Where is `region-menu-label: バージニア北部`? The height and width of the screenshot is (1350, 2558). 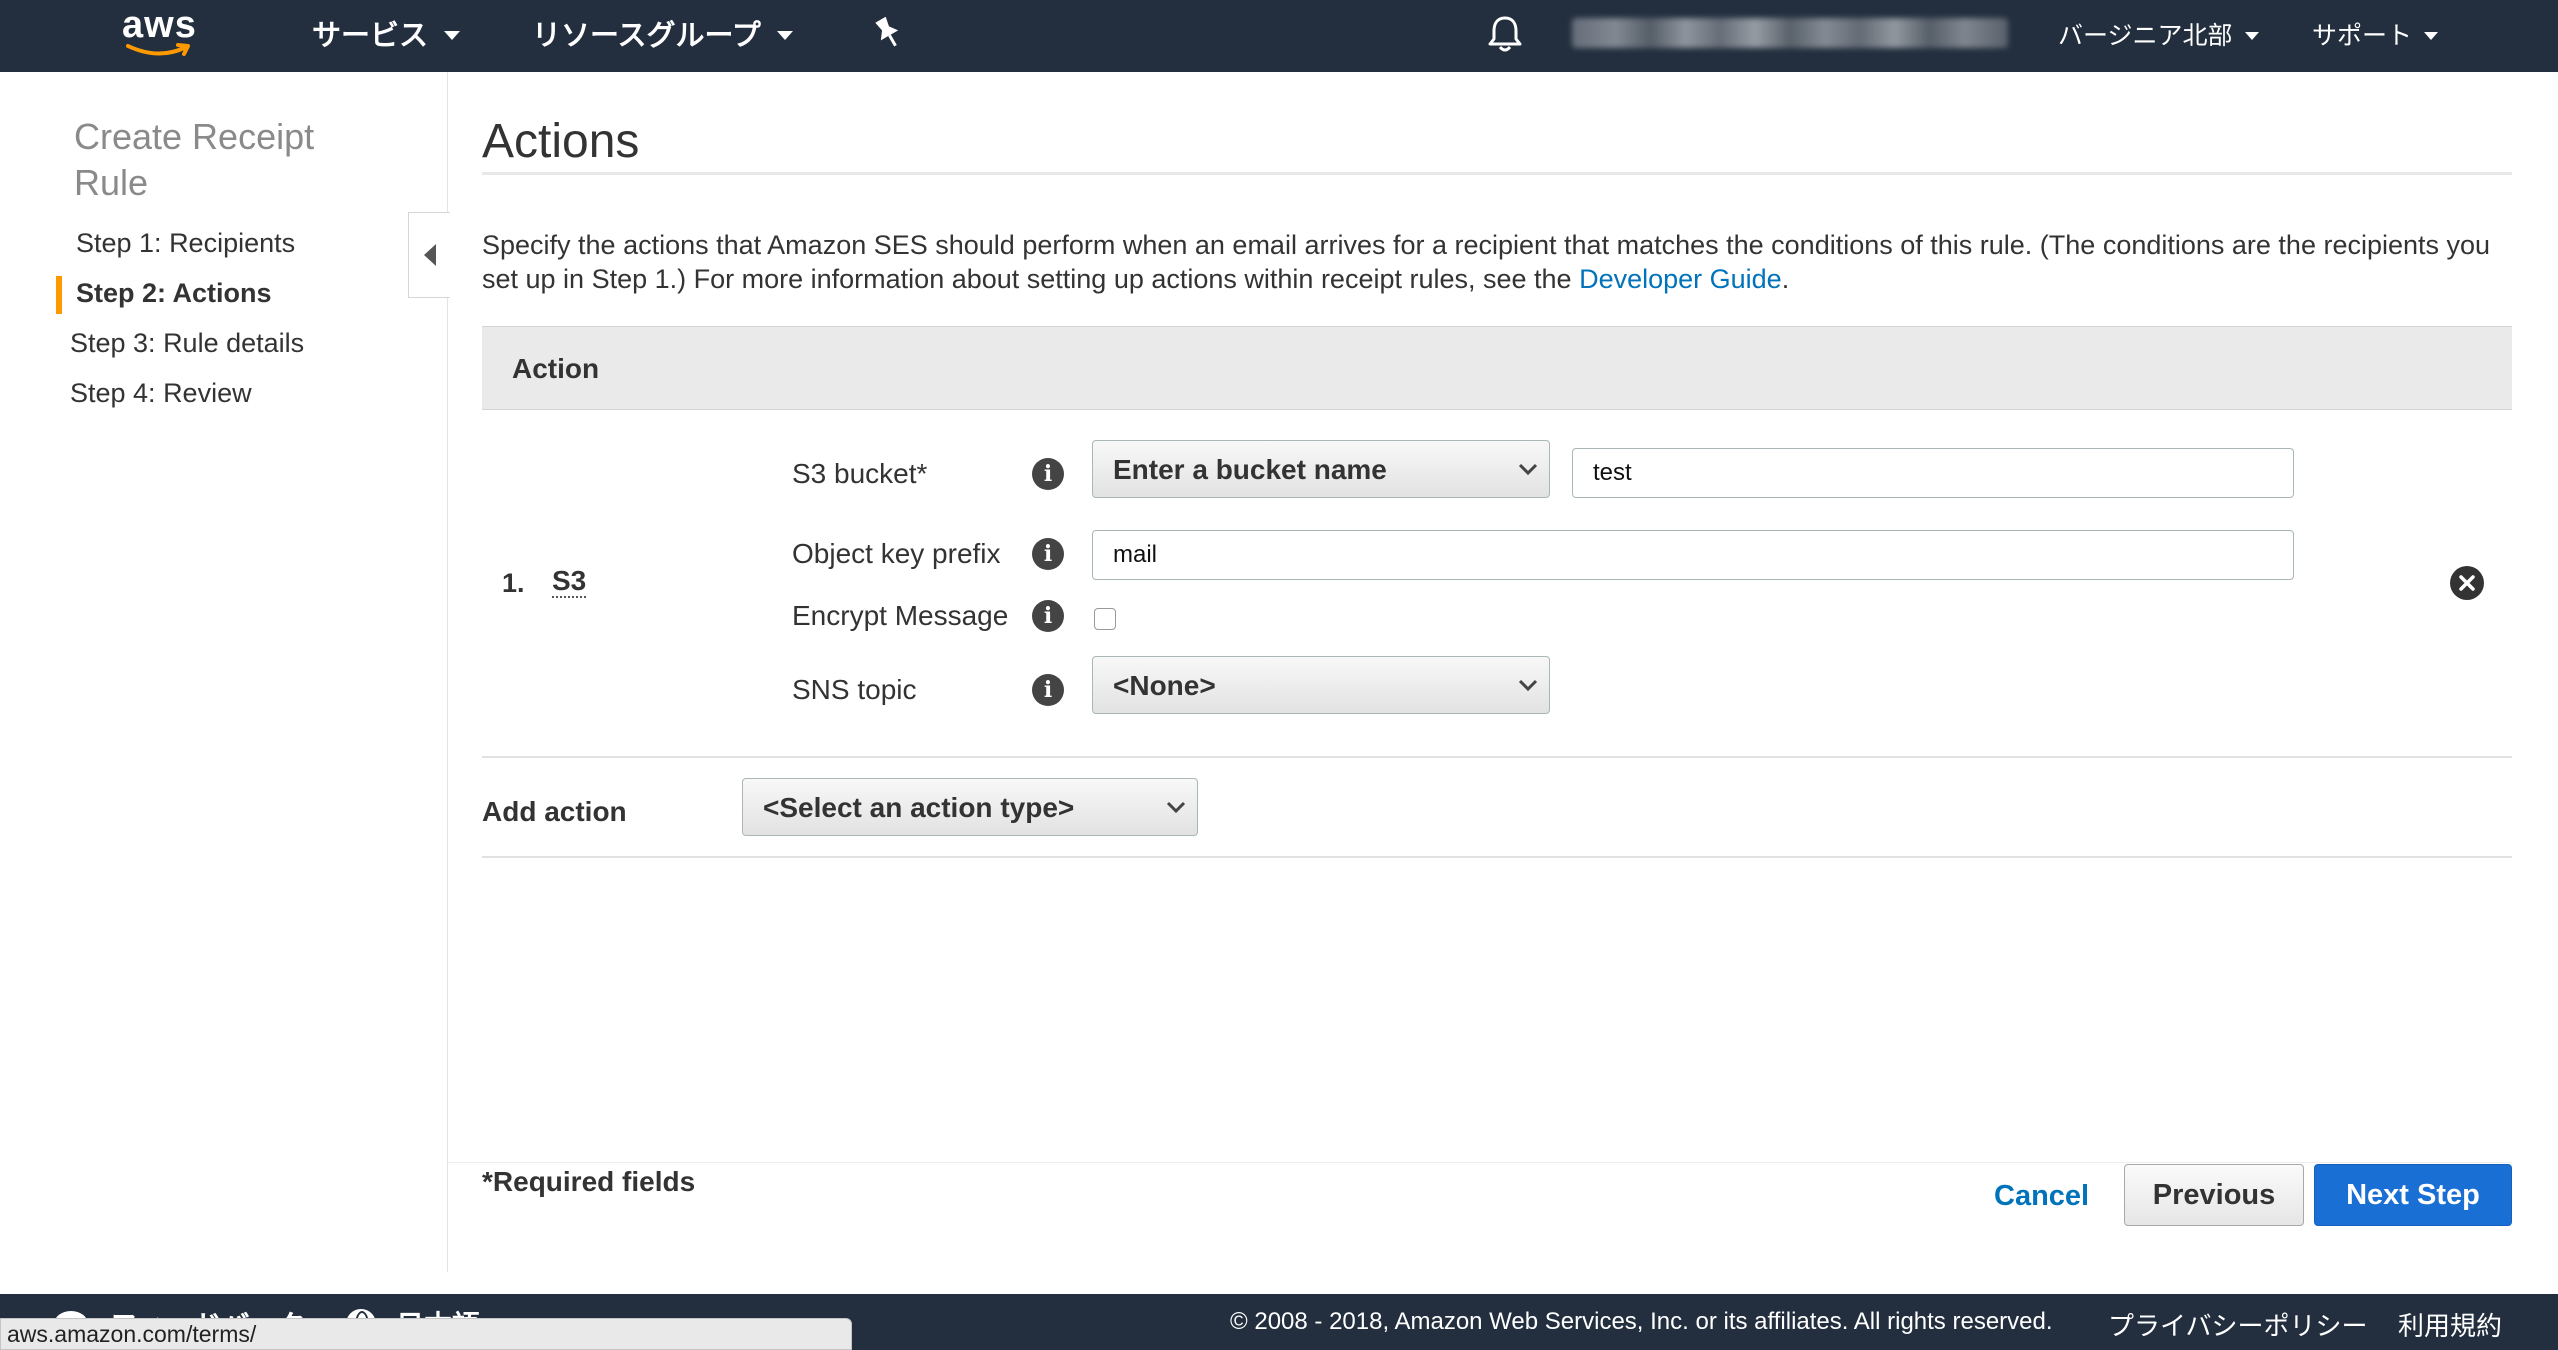 region-menu-label: バージニア北部 is located at coordinates (2145, 36).